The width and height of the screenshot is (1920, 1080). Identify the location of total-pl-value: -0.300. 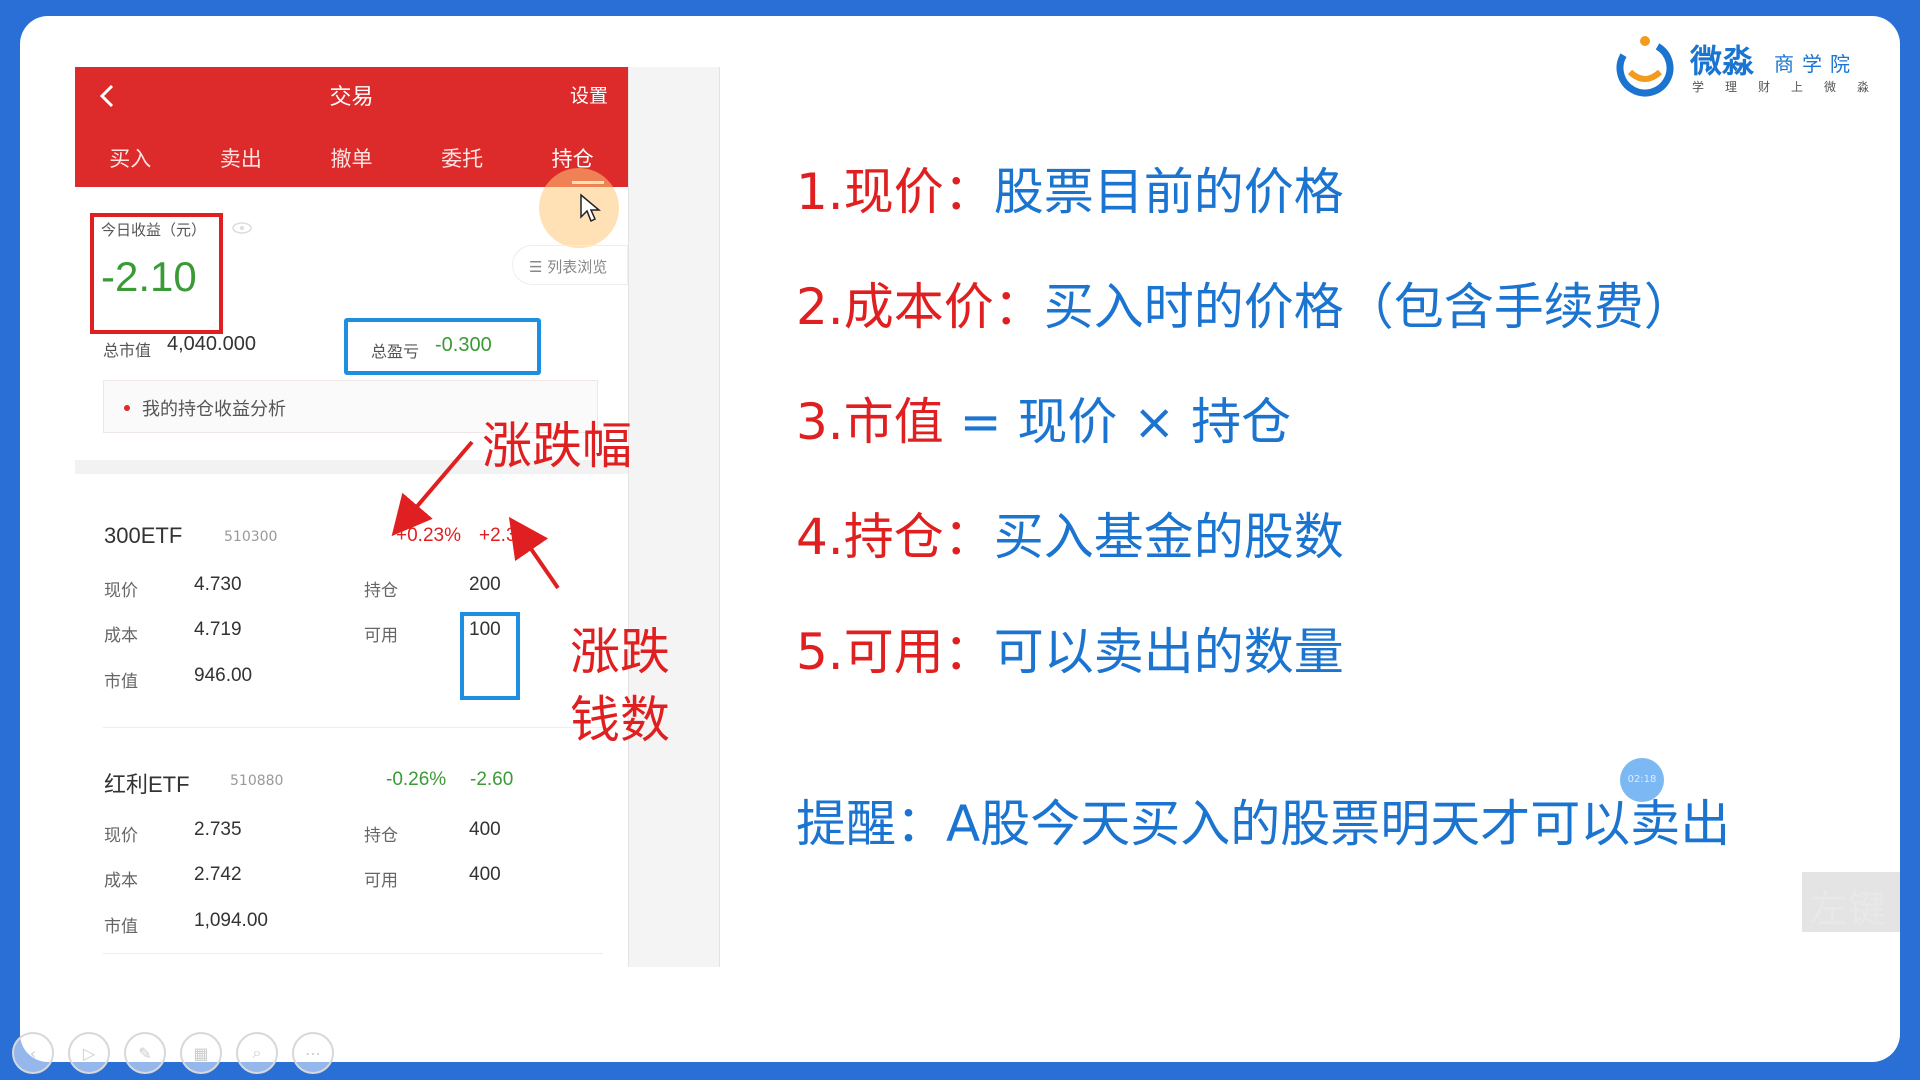
(463, 345).